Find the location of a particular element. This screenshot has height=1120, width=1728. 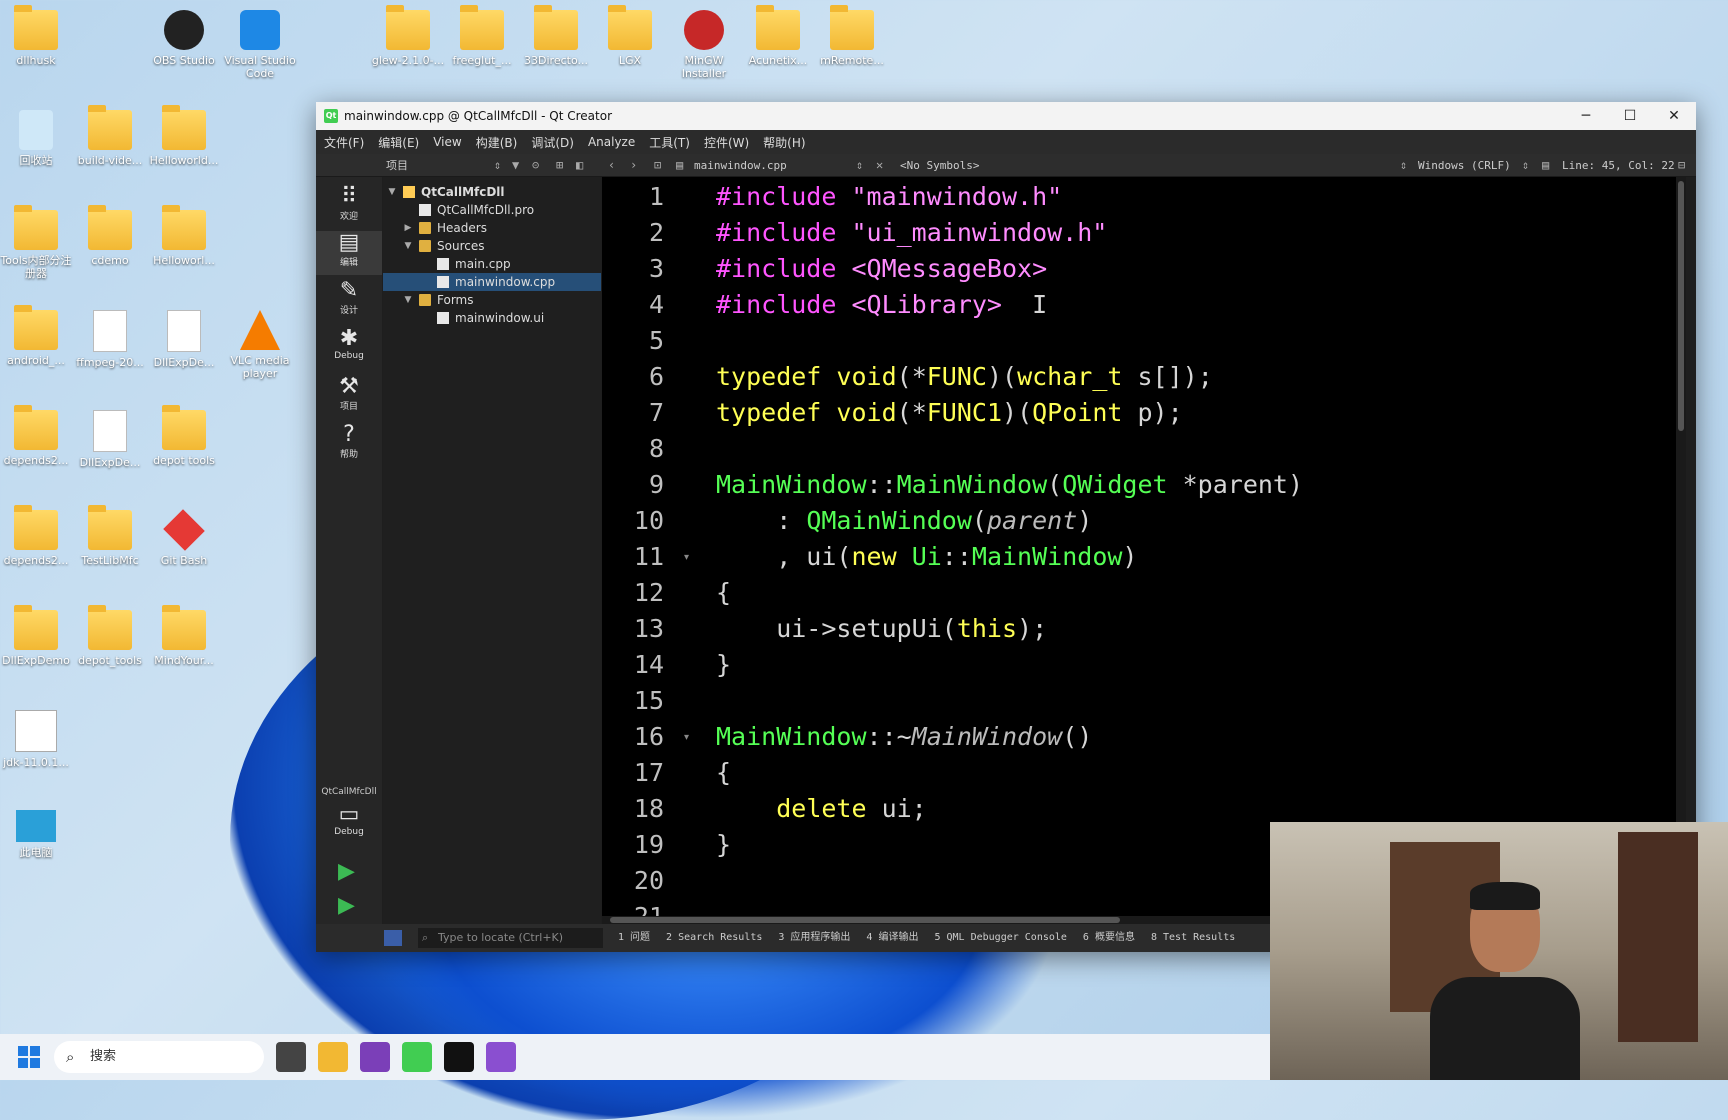

mode-design: ✎ 设计 is located at coordinates (349, 301).